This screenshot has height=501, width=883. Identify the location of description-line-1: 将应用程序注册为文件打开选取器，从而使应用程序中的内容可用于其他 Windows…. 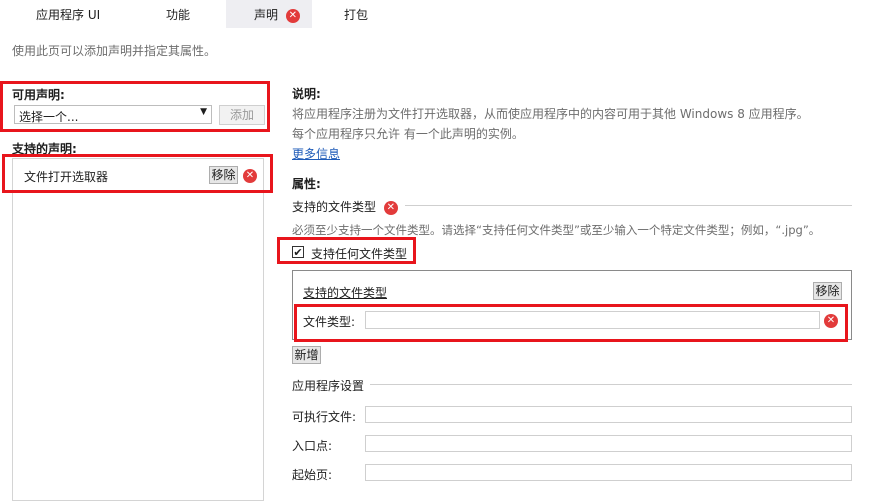
(550, 114).